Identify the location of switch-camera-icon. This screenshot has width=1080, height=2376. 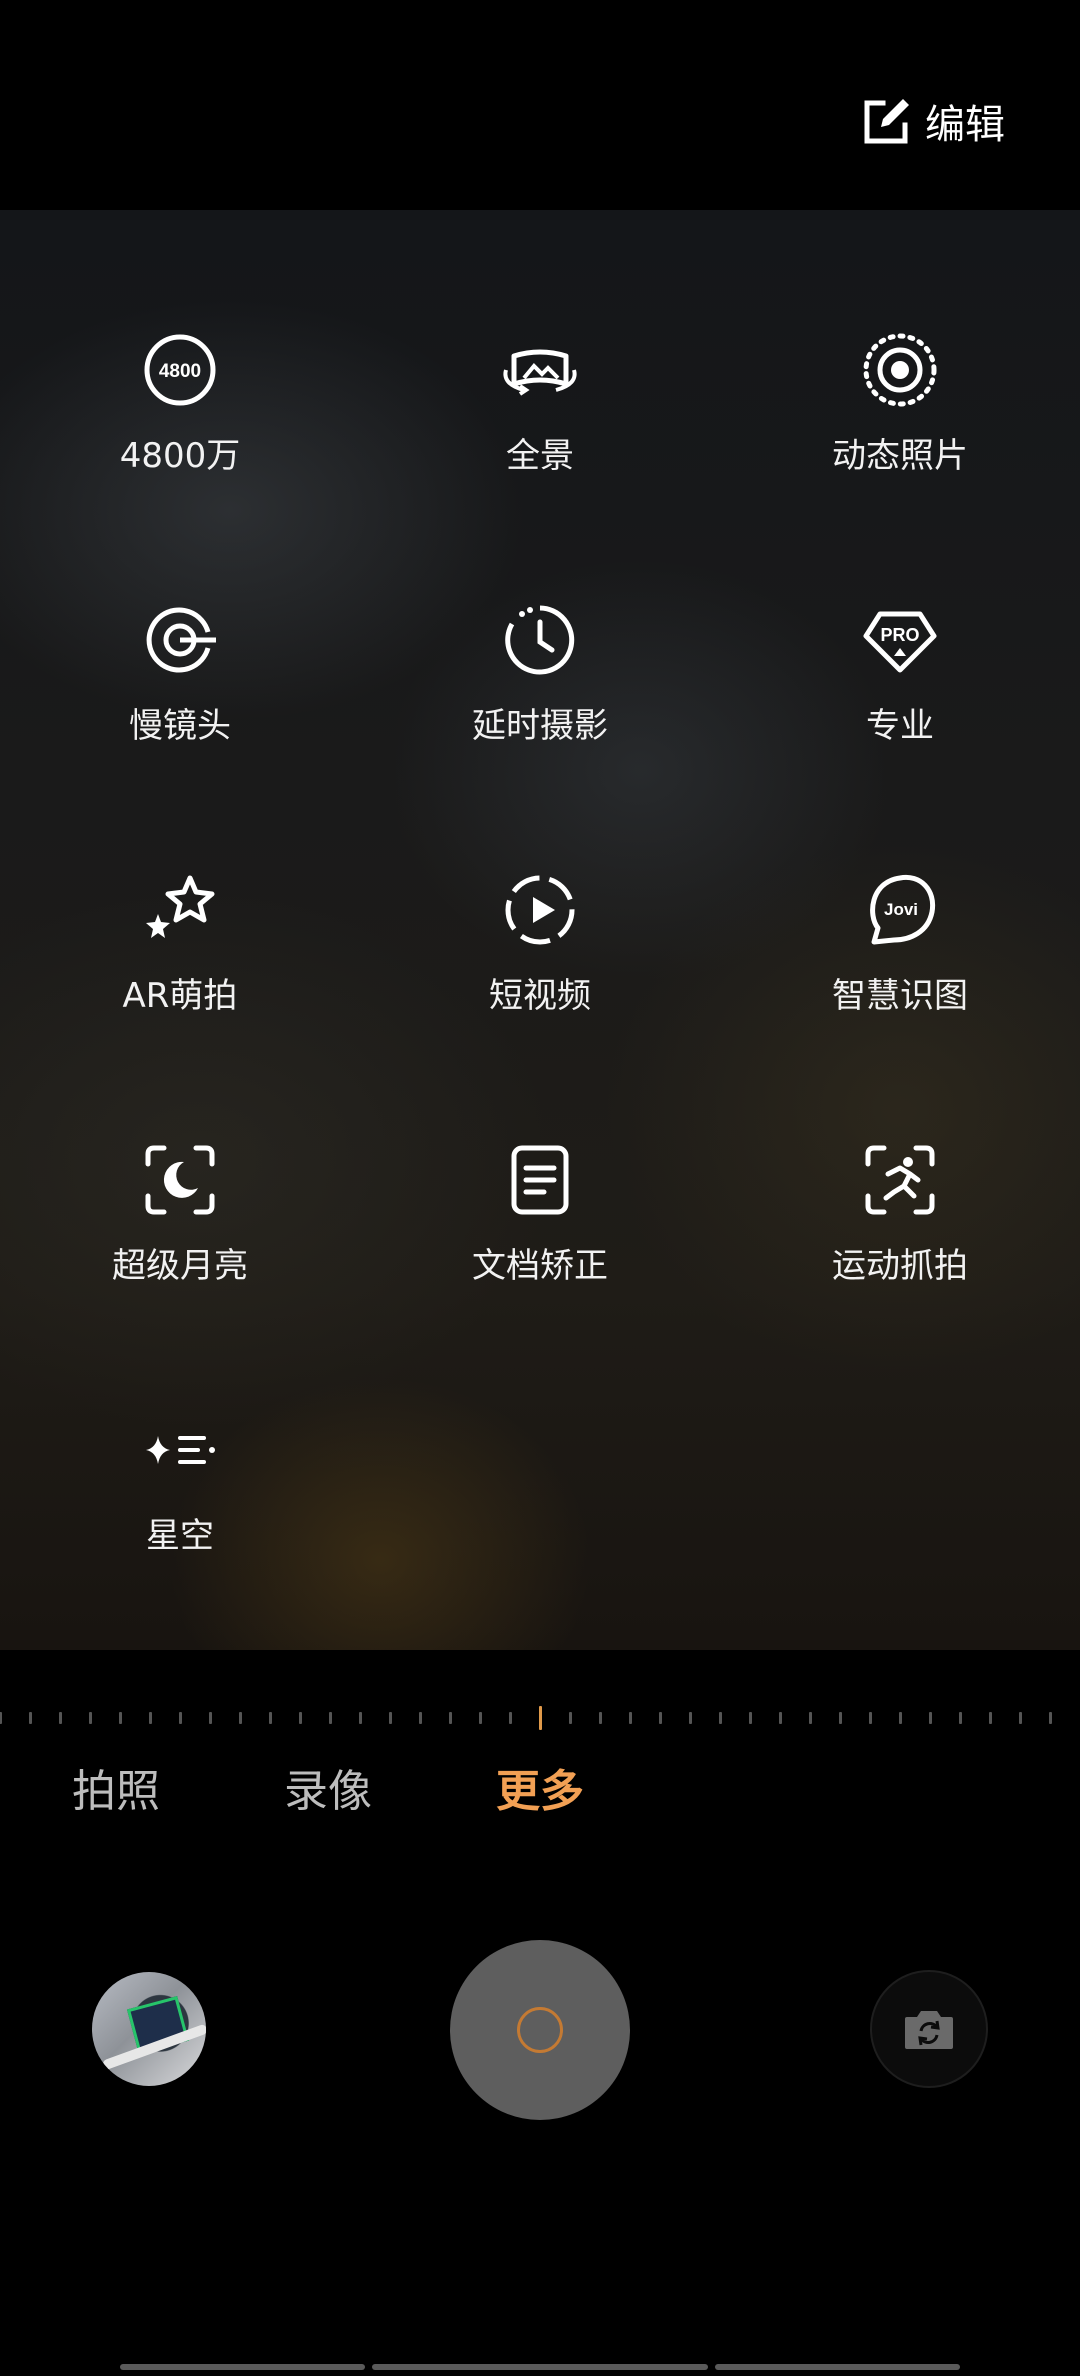
(929, 2030).